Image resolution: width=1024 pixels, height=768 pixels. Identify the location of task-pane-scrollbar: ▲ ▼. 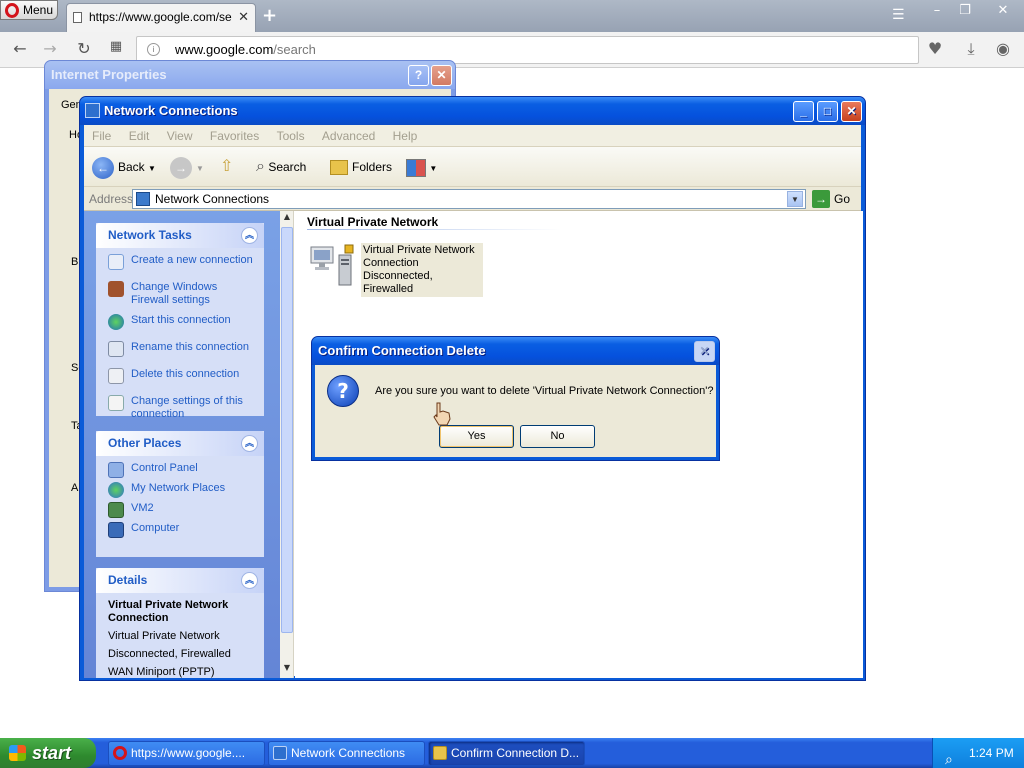
(287, 444).